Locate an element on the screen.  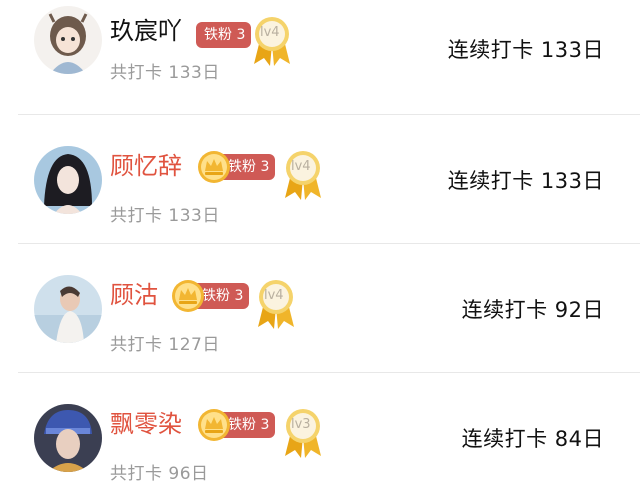
level-medal-icon: lv3 is located at coordinates (303, 433).